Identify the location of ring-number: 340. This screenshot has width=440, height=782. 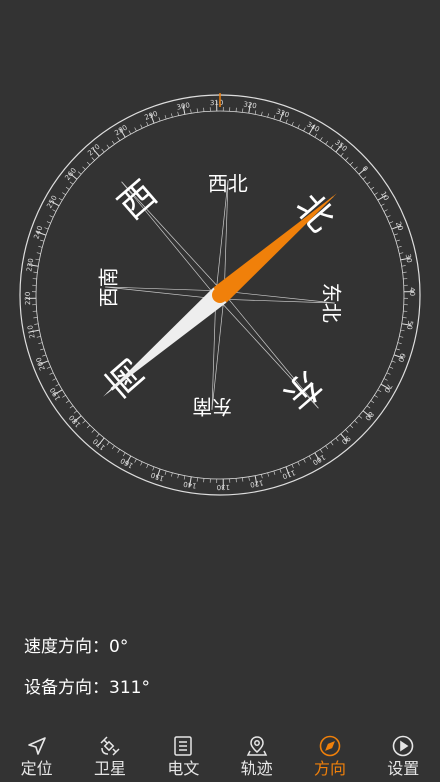
(313, 126).